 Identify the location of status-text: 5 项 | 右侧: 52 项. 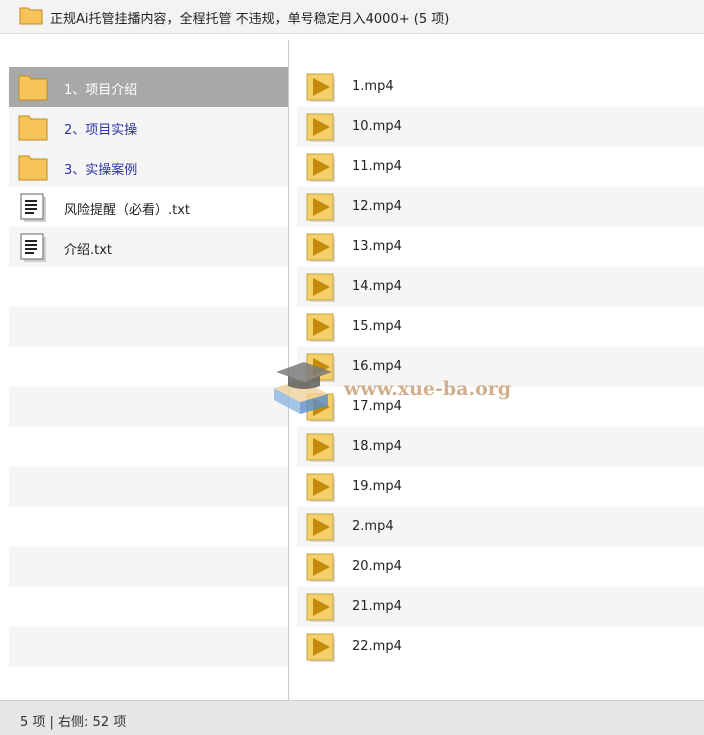
(73, 722).